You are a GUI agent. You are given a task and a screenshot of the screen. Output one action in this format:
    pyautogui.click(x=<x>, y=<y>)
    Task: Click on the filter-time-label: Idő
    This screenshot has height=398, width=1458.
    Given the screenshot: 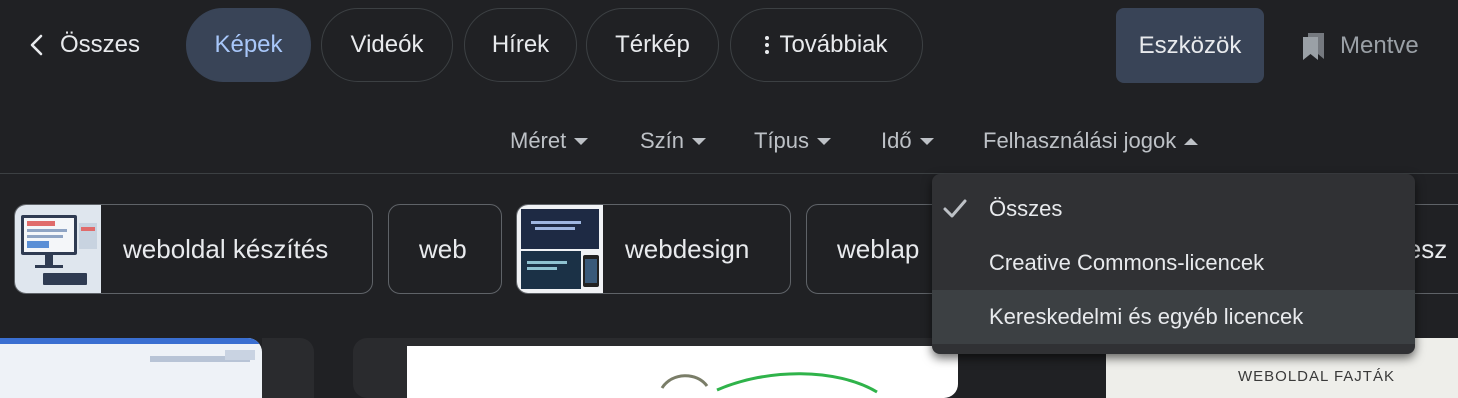 What is the action you would take?
    pyautogui.click(x=896, y=140)
    